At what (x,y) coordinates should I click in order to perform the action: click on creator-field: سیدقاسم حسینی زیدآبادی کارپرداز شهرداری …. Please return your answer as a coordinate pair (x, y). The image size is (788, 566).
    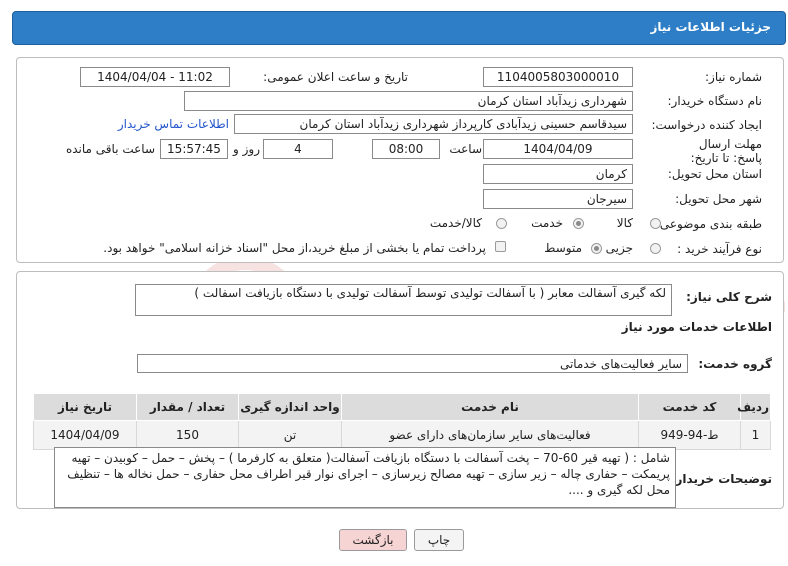
    Looking at the image, I should click on (433, 124).